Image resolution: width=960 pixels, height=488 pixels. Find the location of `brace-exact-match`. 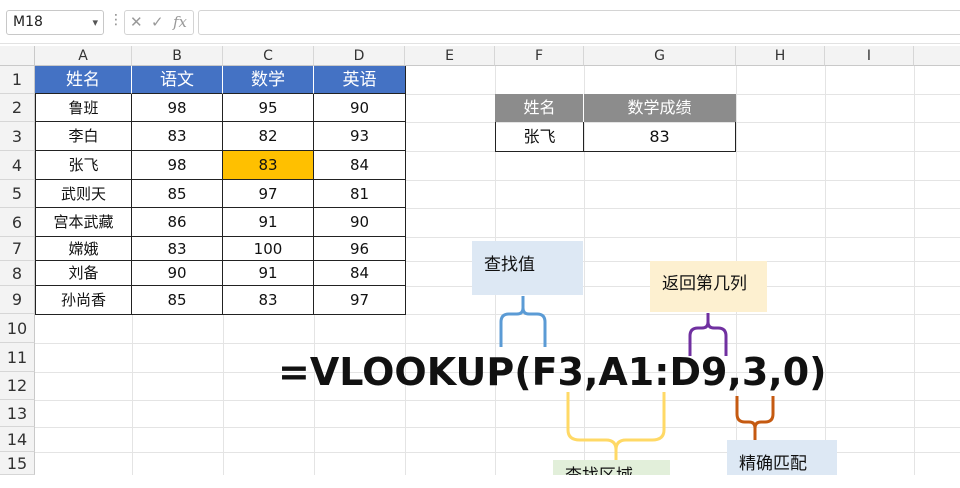

brace-exact-match is located at coordinates (755, 418).